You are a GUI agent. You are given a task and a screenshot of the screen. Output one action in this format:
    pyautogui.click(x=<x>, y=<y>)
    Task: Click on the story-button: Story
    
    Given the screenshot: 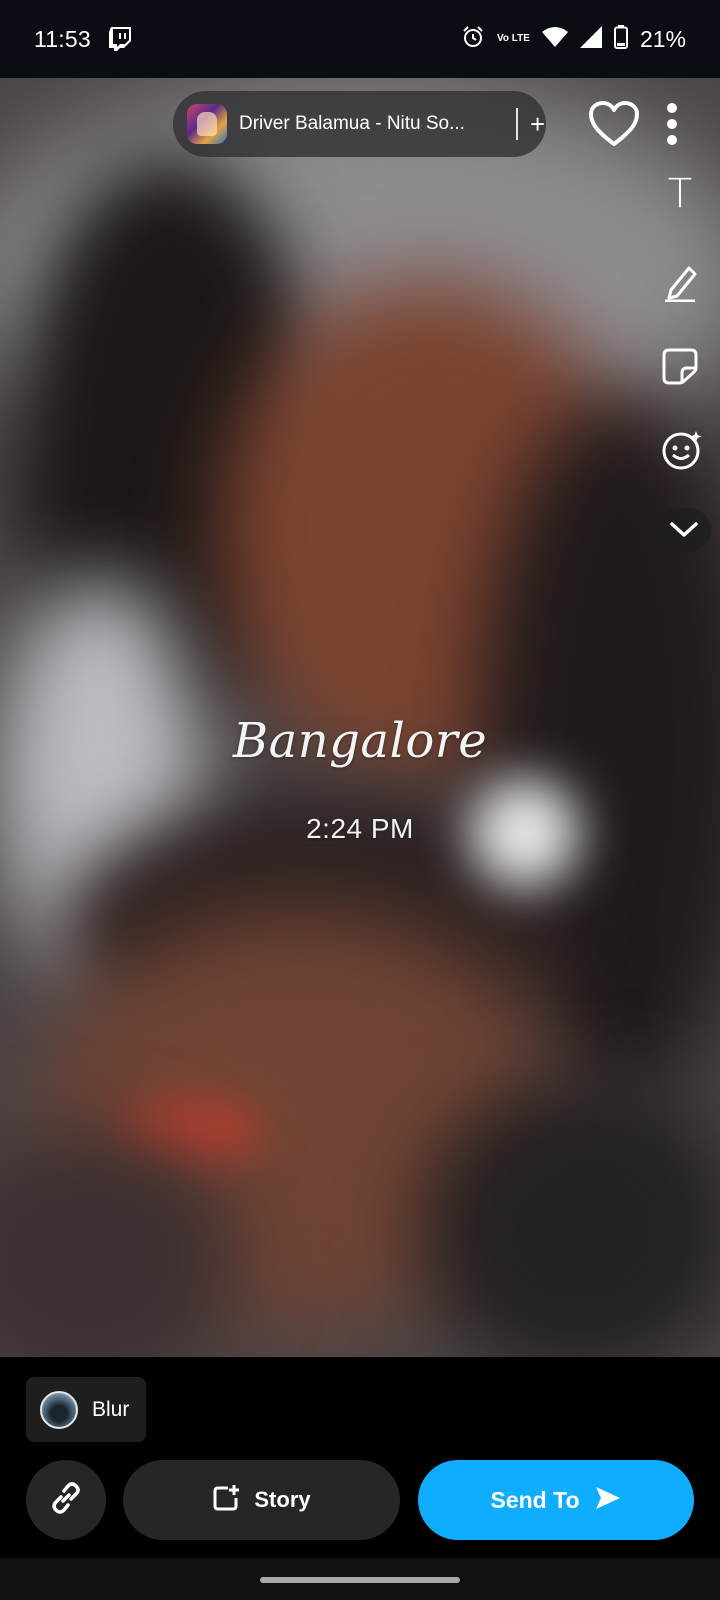 What is the action you would take?
    pyautogui.click(x=261, y=1500)
    